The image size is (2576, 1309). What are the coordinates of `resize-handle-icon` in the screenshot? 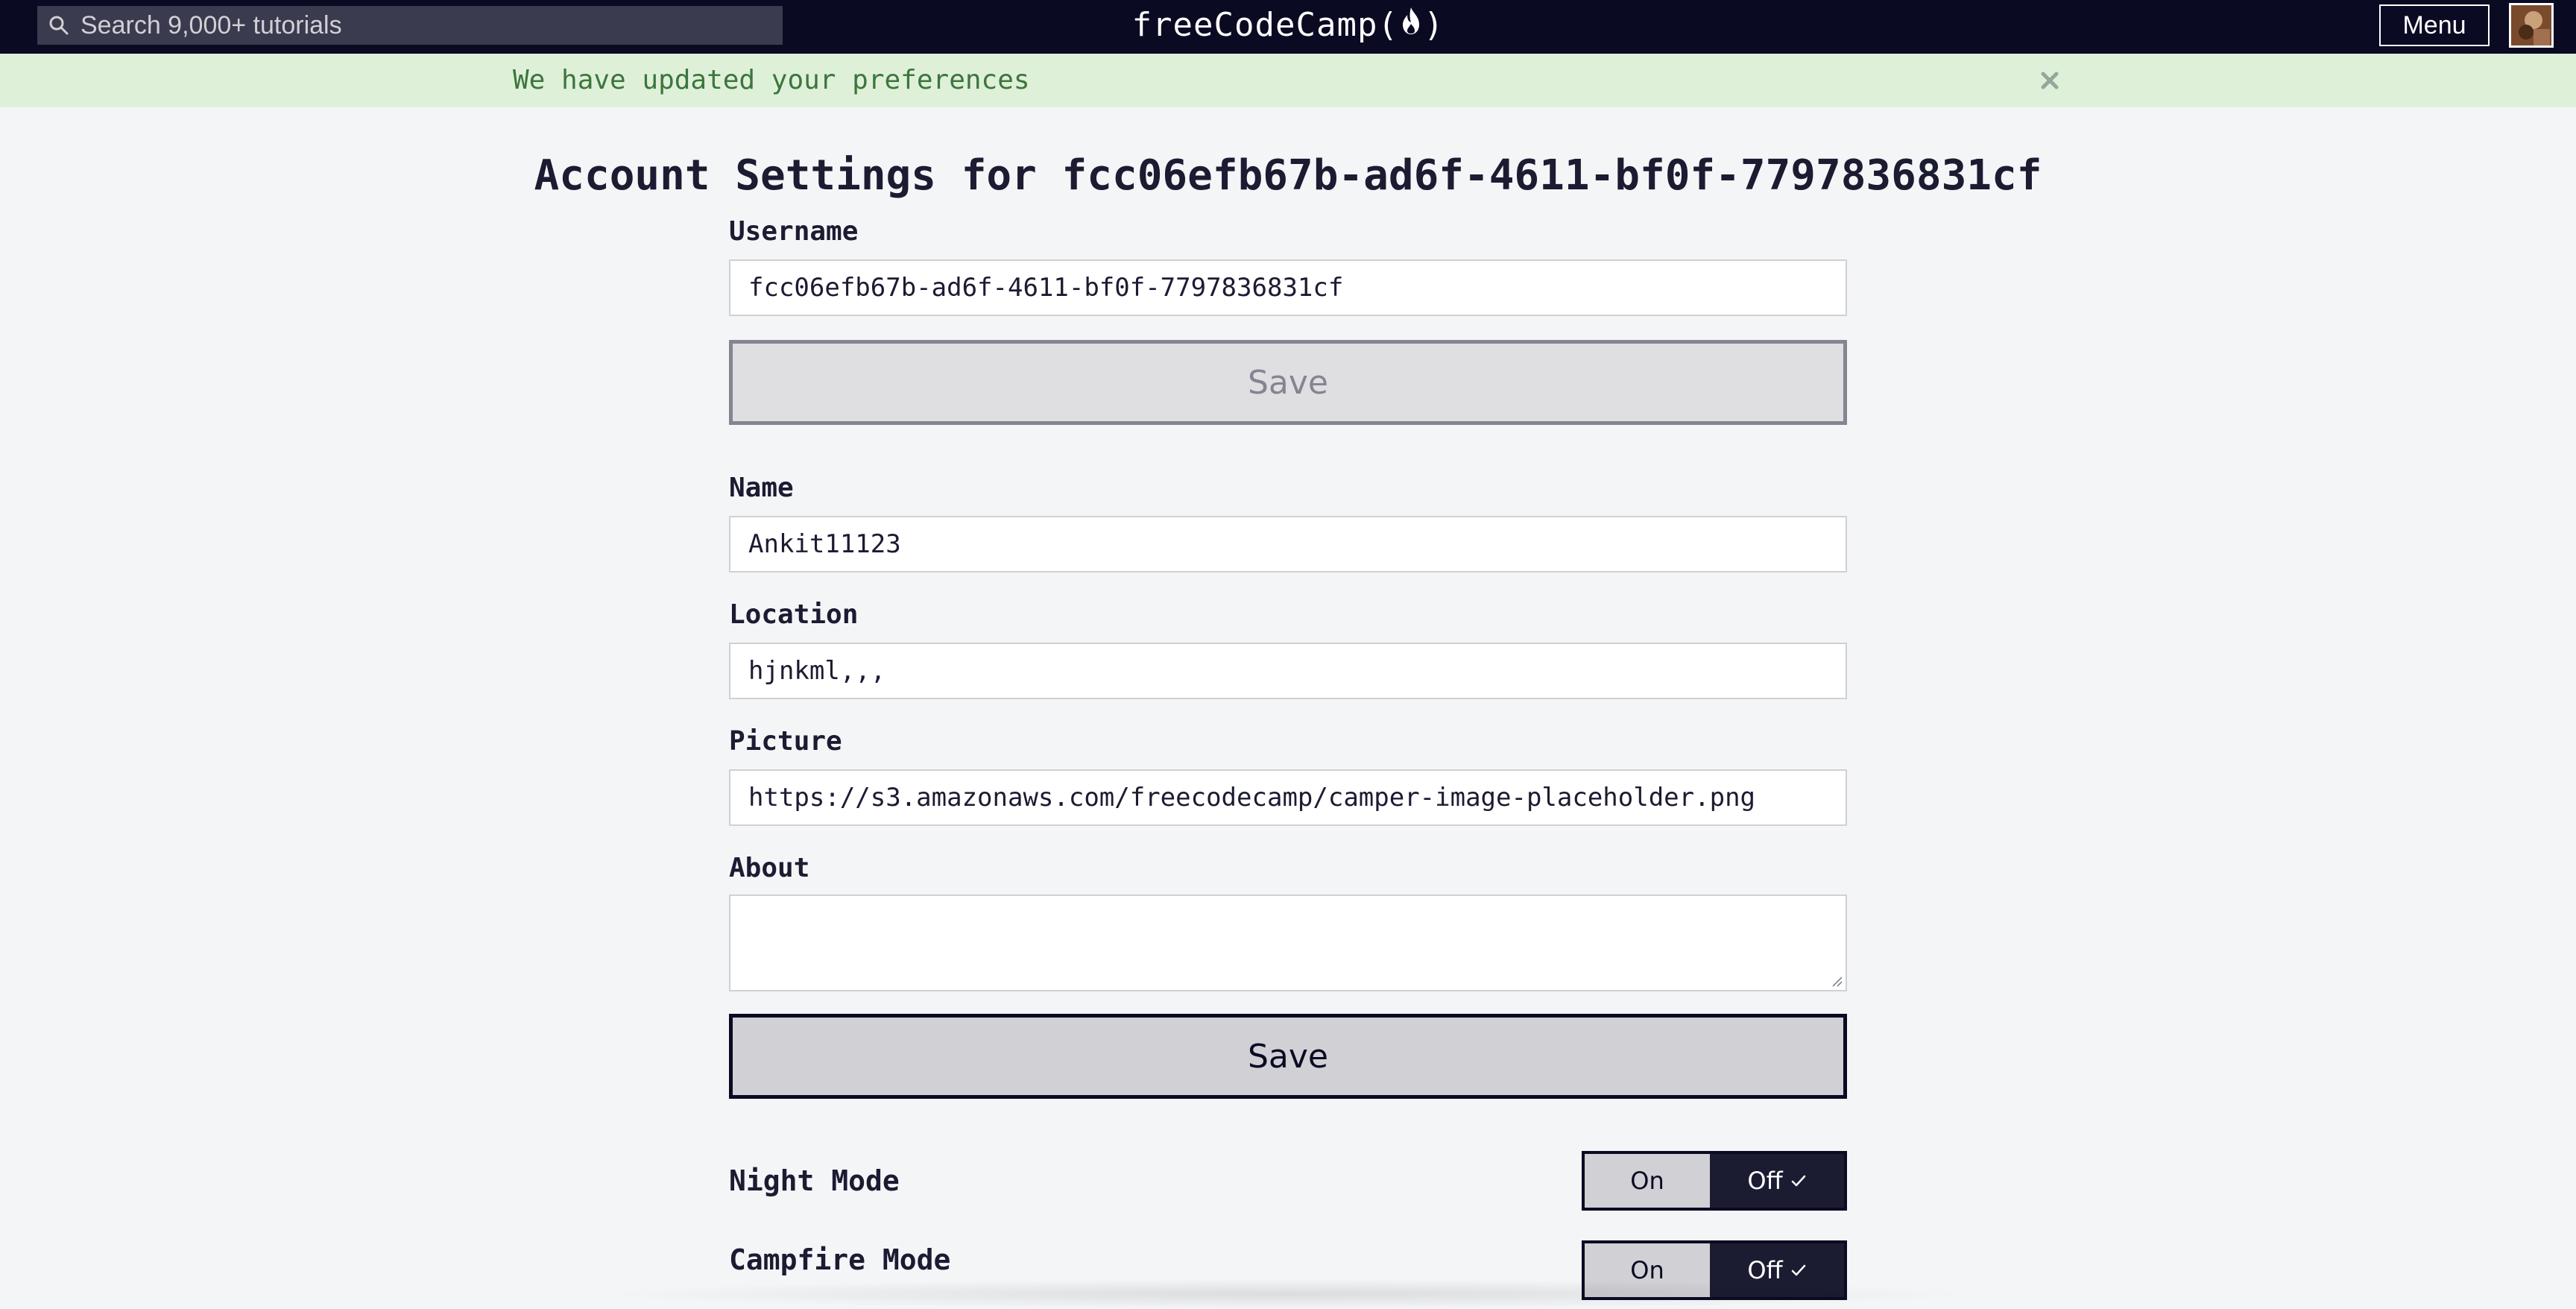 It's located at (1837, 981).